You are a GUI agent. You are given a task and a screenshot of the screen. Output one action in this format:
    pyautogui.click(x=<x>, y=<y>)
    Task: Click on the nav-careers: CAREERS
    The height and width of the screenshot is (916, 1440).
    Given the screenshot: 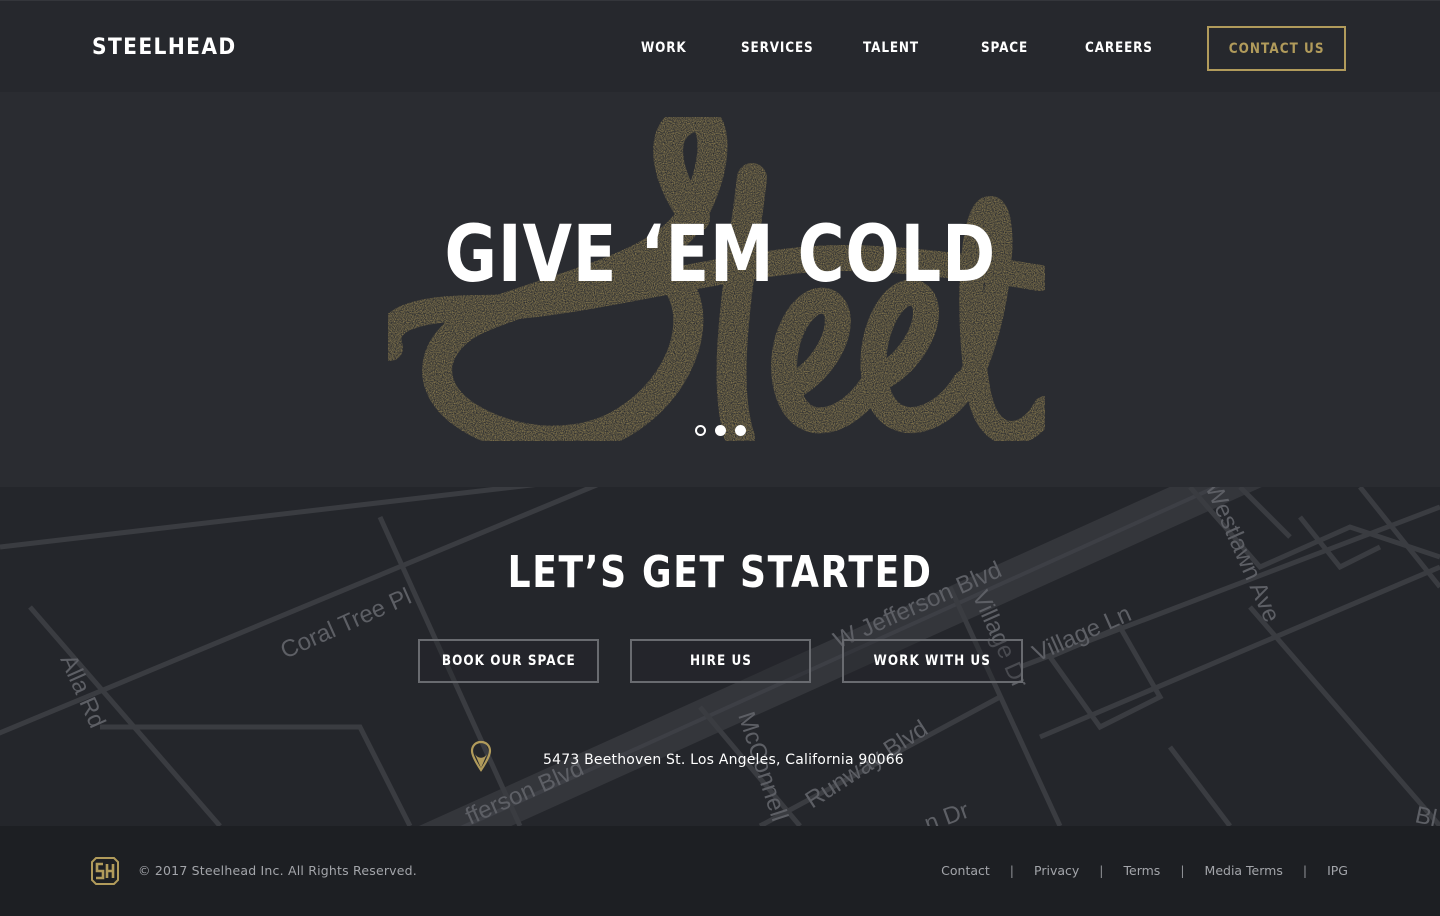 What is the action you would take?
    pyautogui.click(x=1119, y=48)
    